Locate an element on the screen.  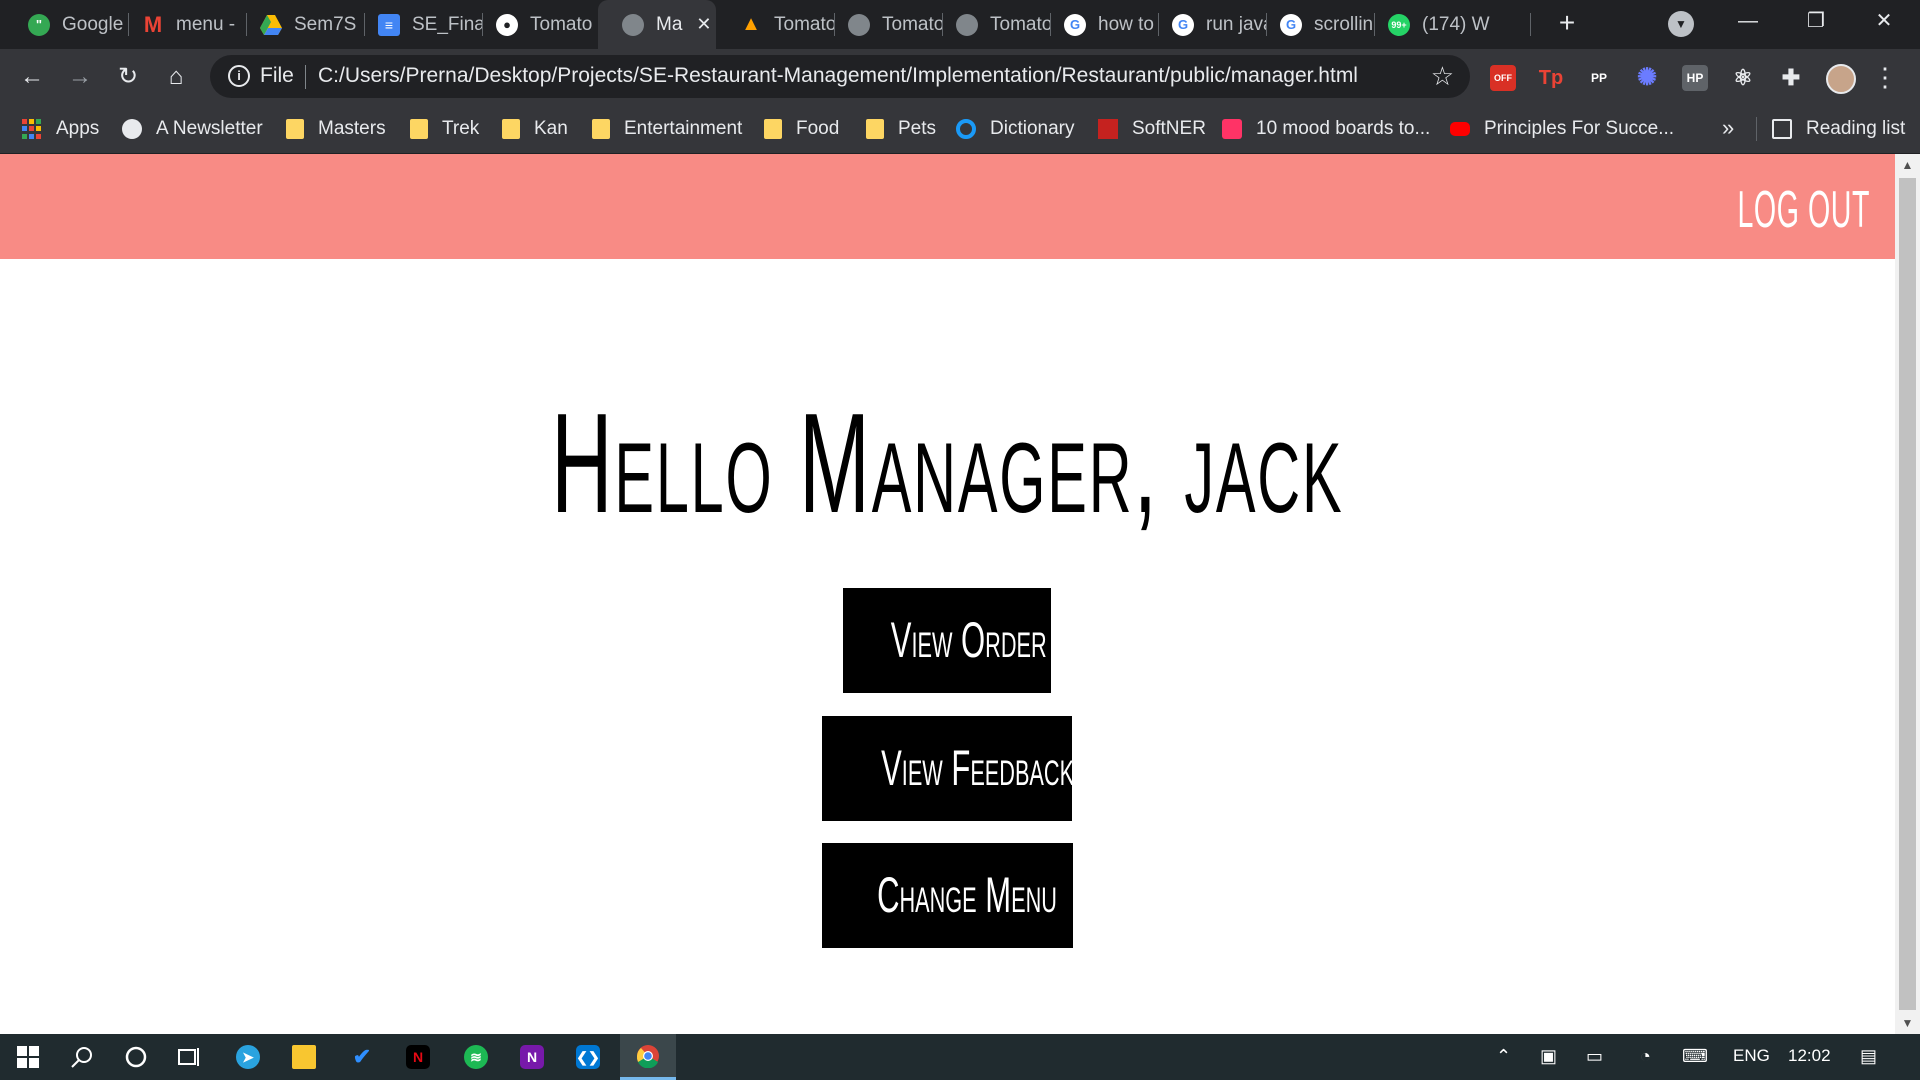
tab-whatsapp: 99+ (174) W is located at coordinates (1439, 24).